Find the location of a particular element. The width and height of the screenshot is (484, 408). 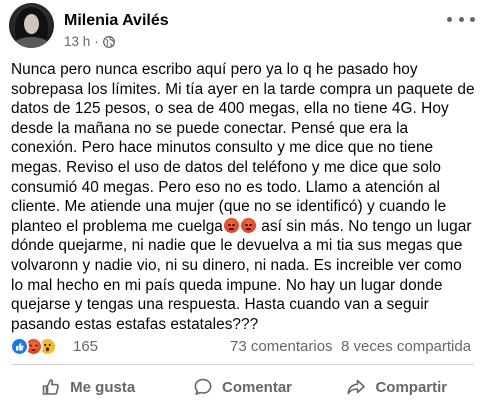

more-options-icon is located at coordinates (461, 19).